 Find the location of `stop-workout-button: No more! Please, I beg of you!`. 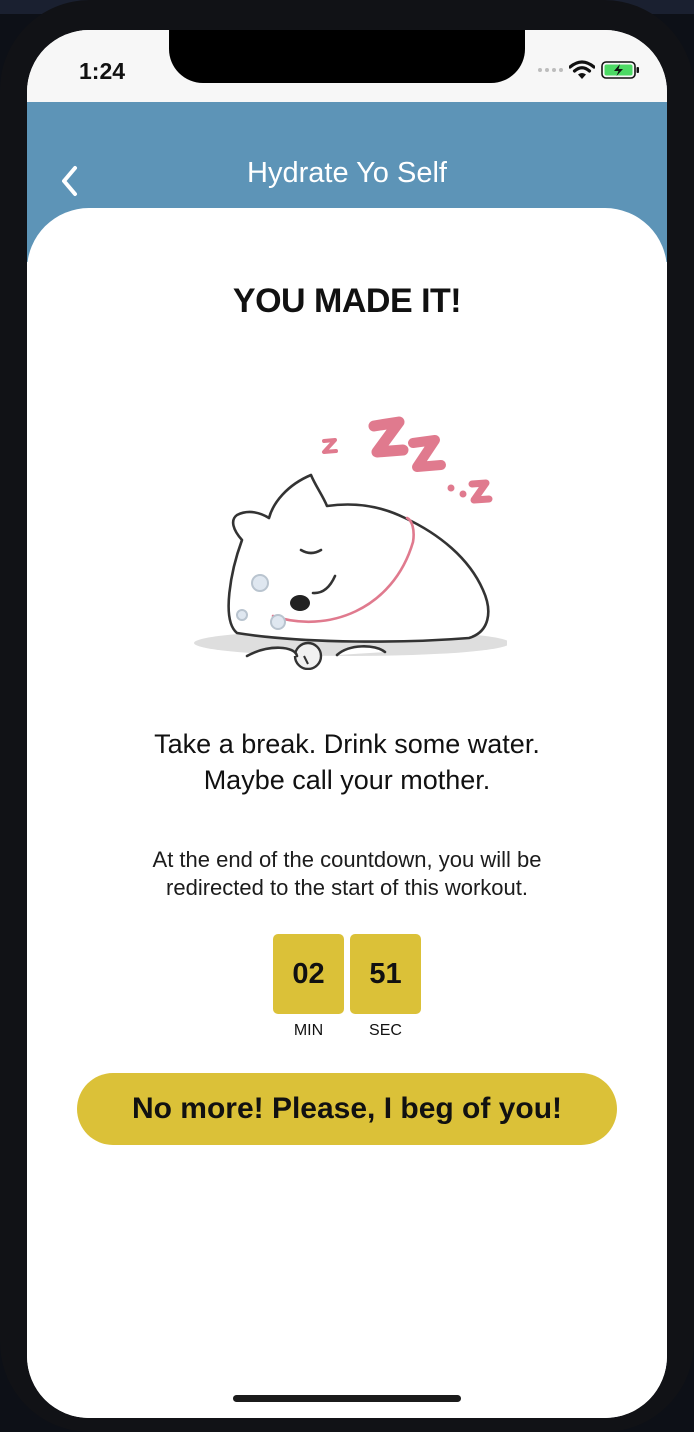

stop-workout-button: No more! Please, I beg of you! is located at coordinates (347, 1109).